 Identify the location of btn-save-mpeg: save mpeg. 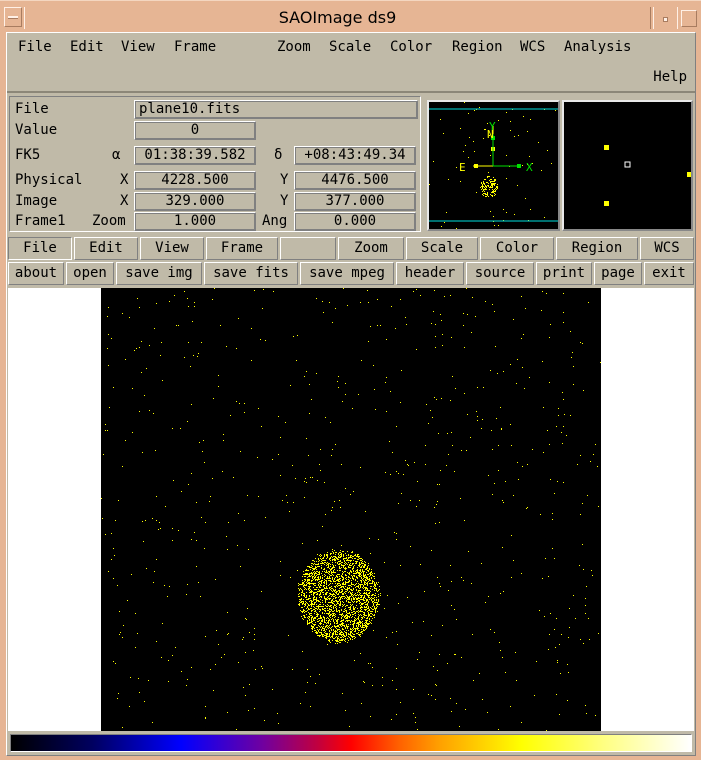
(347, 273).